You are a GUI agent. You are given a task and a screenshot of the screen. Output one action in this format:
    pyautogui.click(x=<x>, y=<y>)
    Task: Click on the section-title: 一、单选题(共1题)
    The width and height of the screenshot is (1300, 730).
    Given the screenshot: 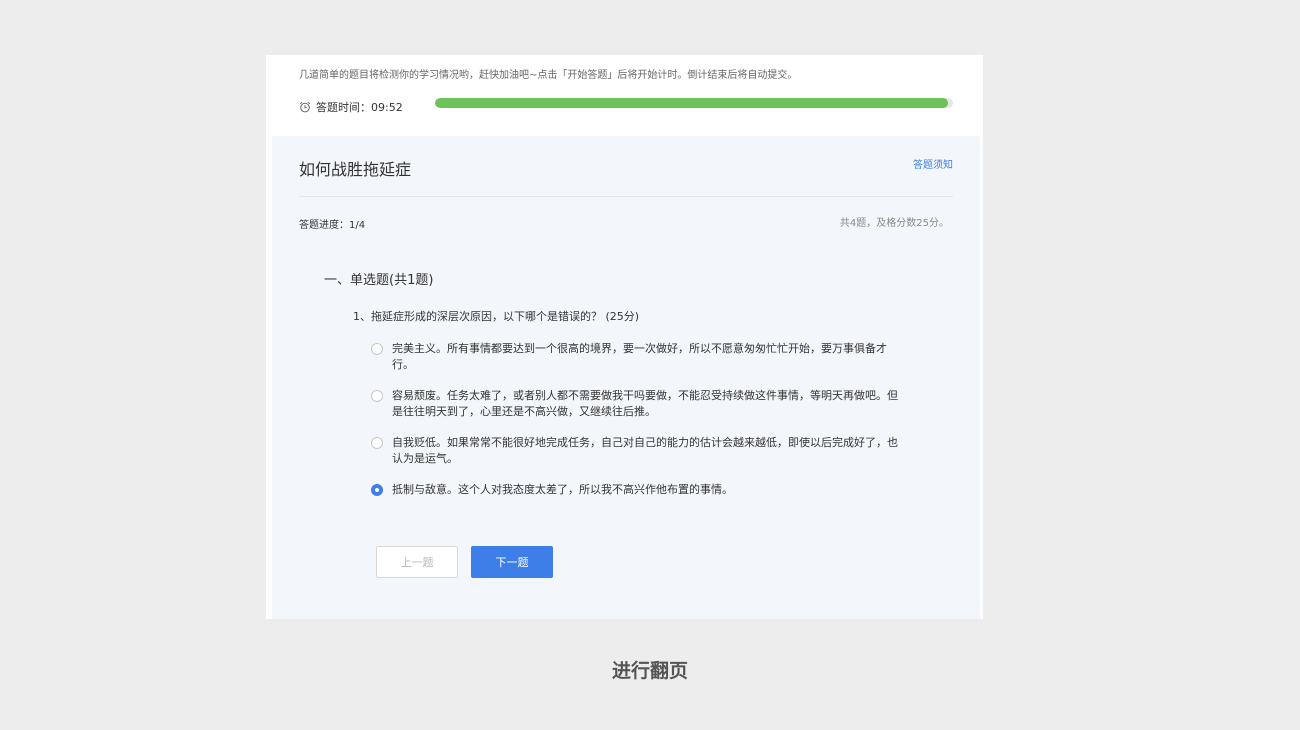 What is the action you would take?
    pyautogui.click(x=379, y=280)
    